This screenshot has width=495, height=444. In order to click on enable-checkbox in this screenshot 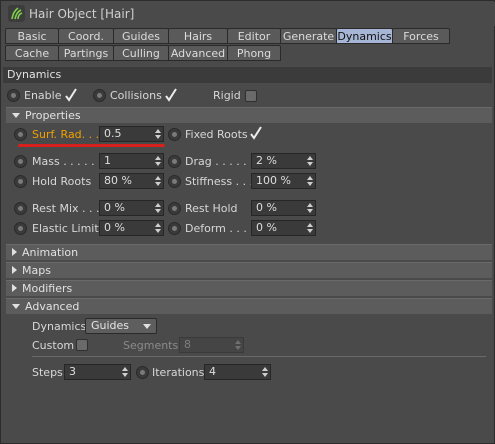, I will do `click(70, 95)`.